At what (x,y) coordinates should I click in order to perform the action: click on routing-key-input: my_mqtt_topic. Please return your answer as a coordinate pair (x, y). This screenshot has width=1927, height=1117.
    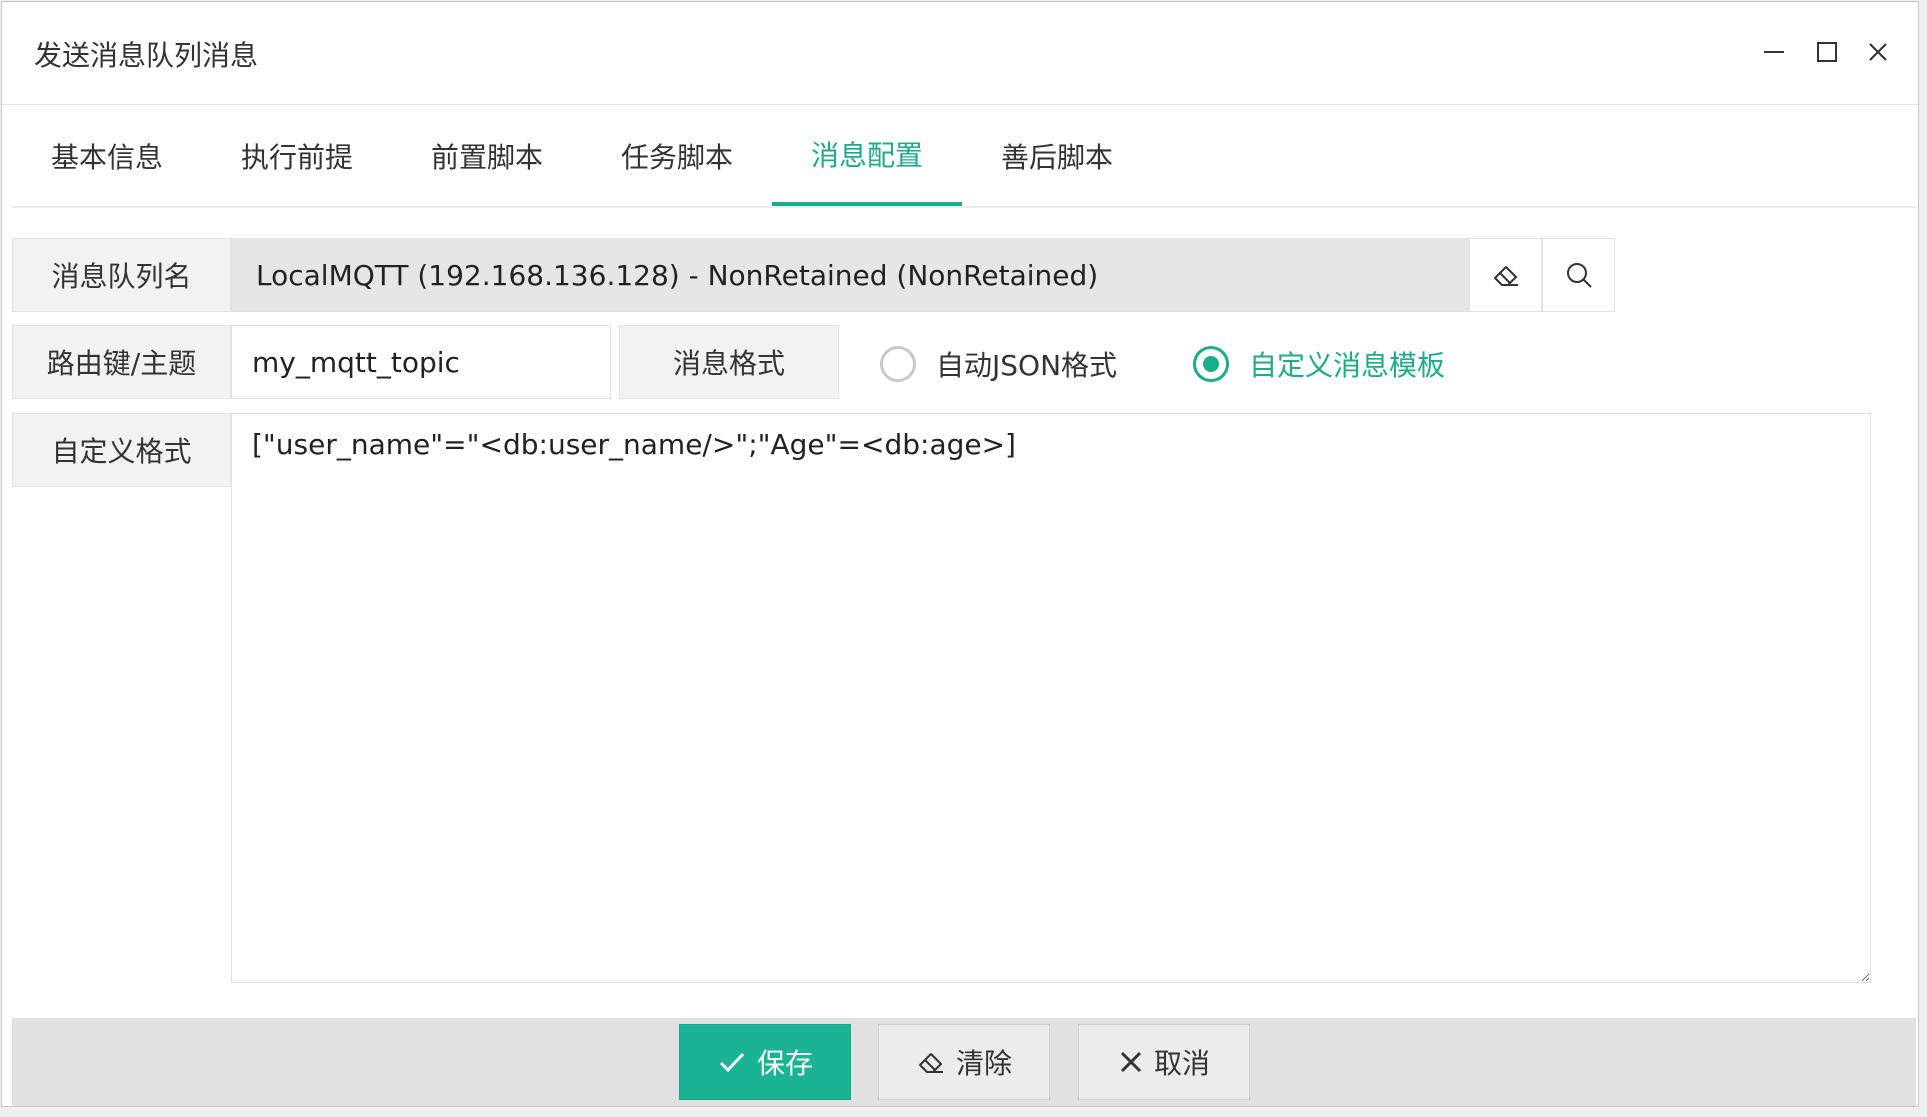
    Looking at the image, I should click on (421, 362).